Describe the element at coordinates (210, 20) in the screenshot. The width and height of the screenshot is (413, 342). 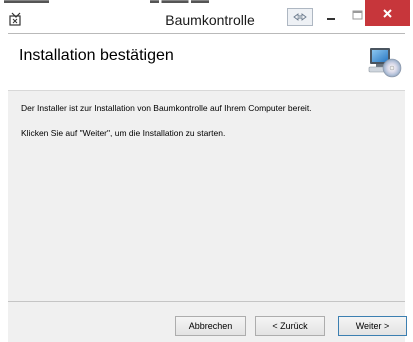
I see `window-title: Baumkontrolle` at that location.